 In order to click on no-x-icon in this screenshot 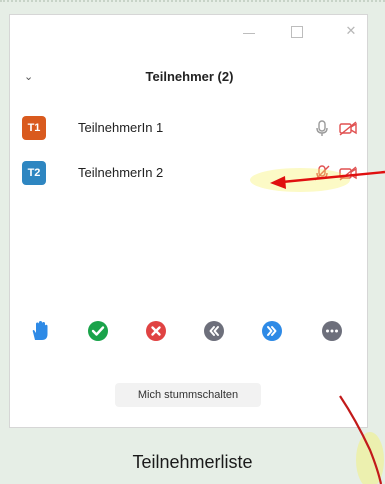, I will do `click(156, 331)`.